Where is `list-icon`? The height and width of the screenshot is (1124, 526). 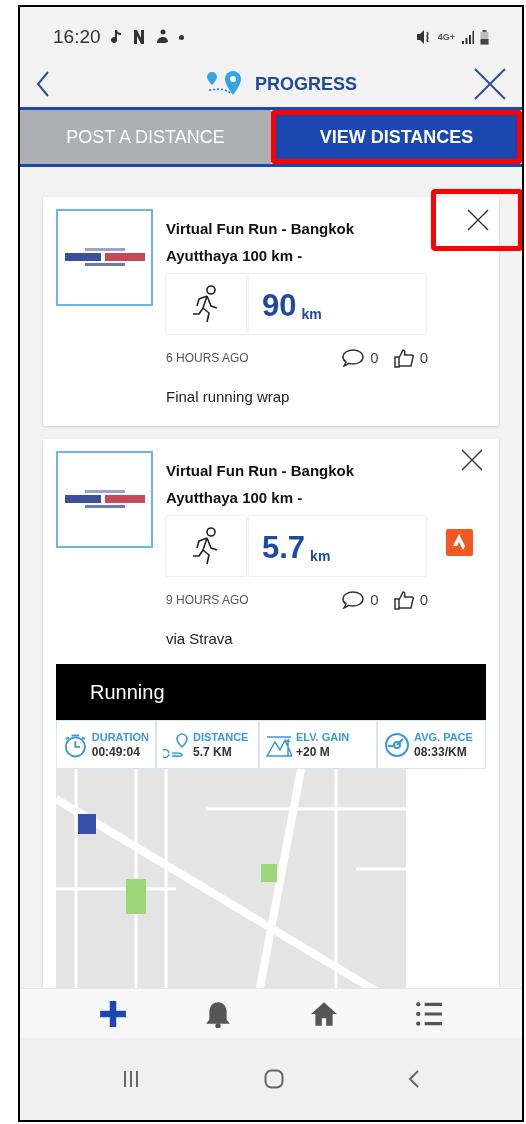
list-icon is located at coordinates (429, 1013).